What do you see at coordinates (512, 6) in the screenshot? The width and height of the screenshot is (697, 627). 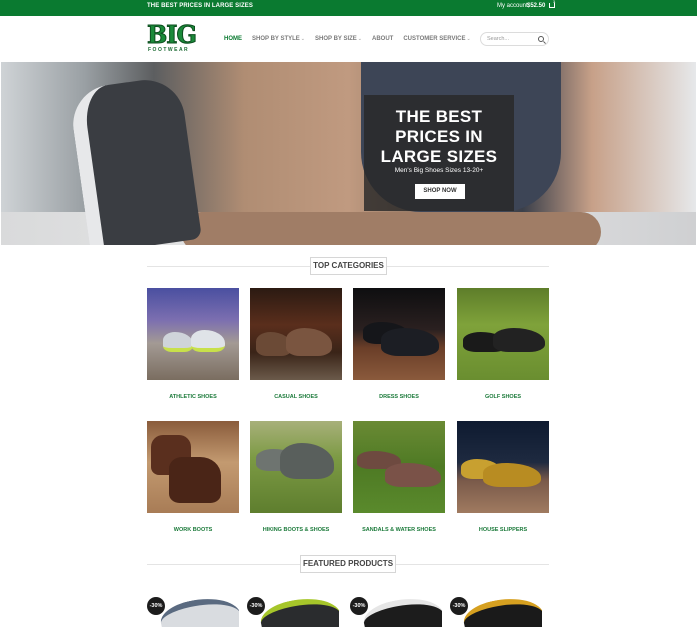 I see `my-account-link: My account` at bounding box center [512, 6].